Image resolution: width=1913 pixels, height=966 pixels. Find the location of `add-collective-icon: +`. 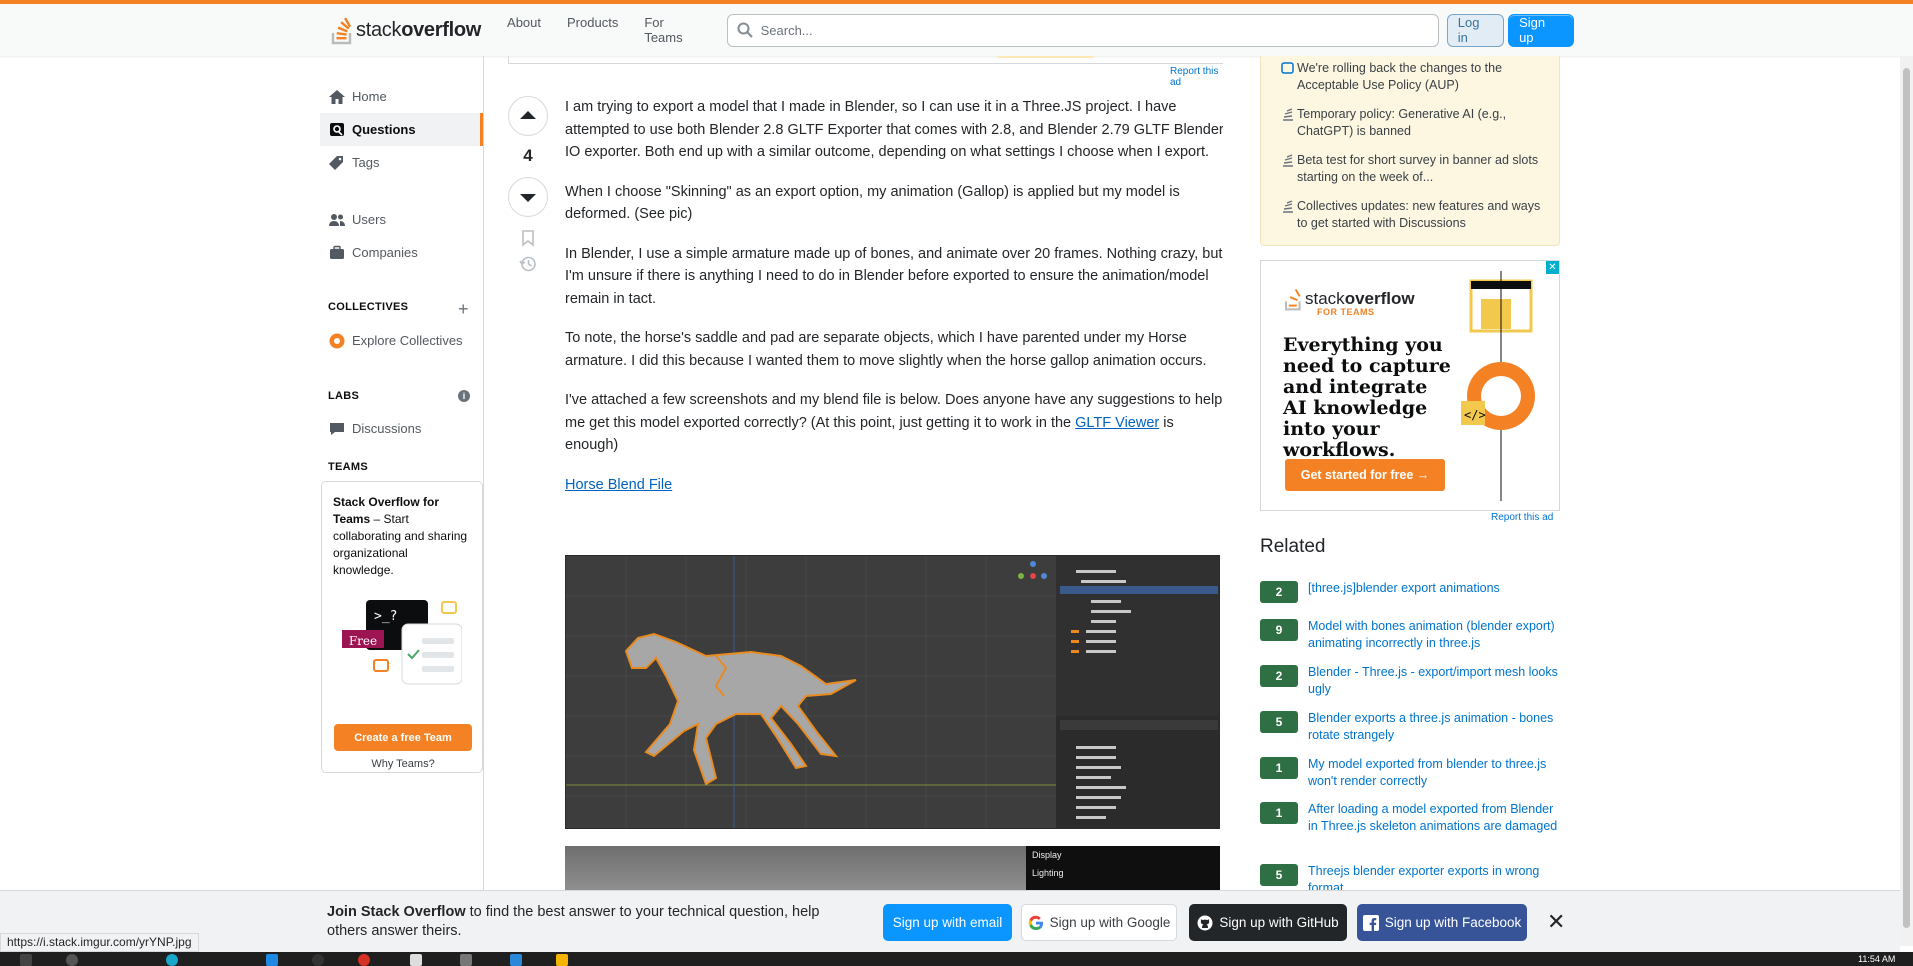

add-collective-icon: + is located at coordinates (463, 309).